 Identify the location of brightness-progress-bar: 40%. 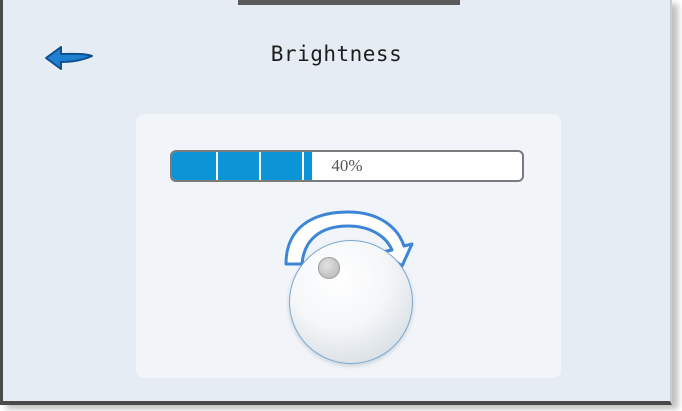
(347, 166).